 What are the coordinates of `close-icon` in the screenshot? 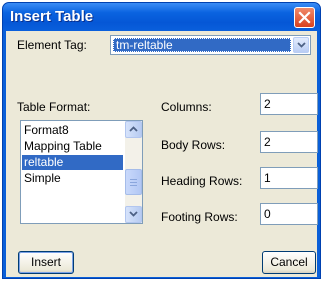 It's located at (304, 17).